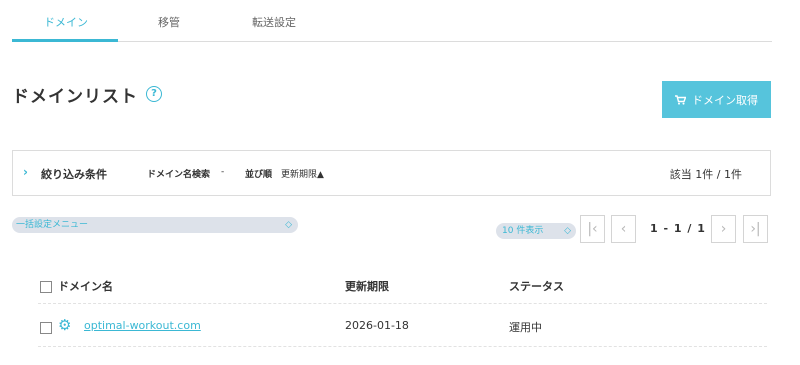  I want to click on active-tab-indicator, so click(65, 40).